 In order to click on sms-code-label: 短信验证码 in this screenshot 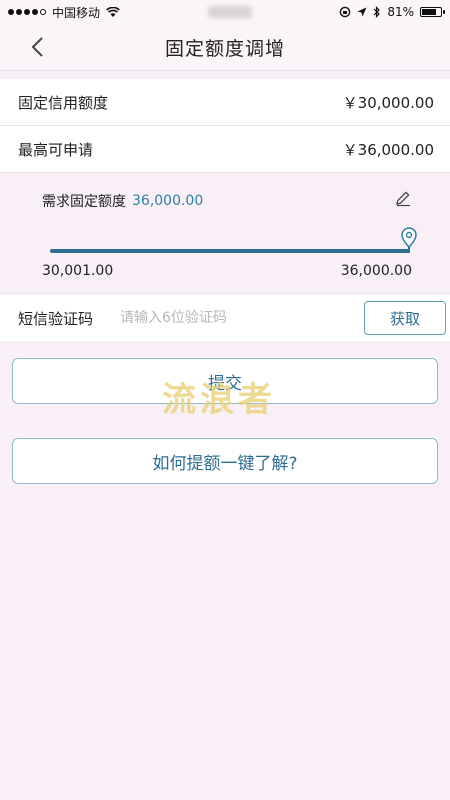, I will do `click(56, 318)`.